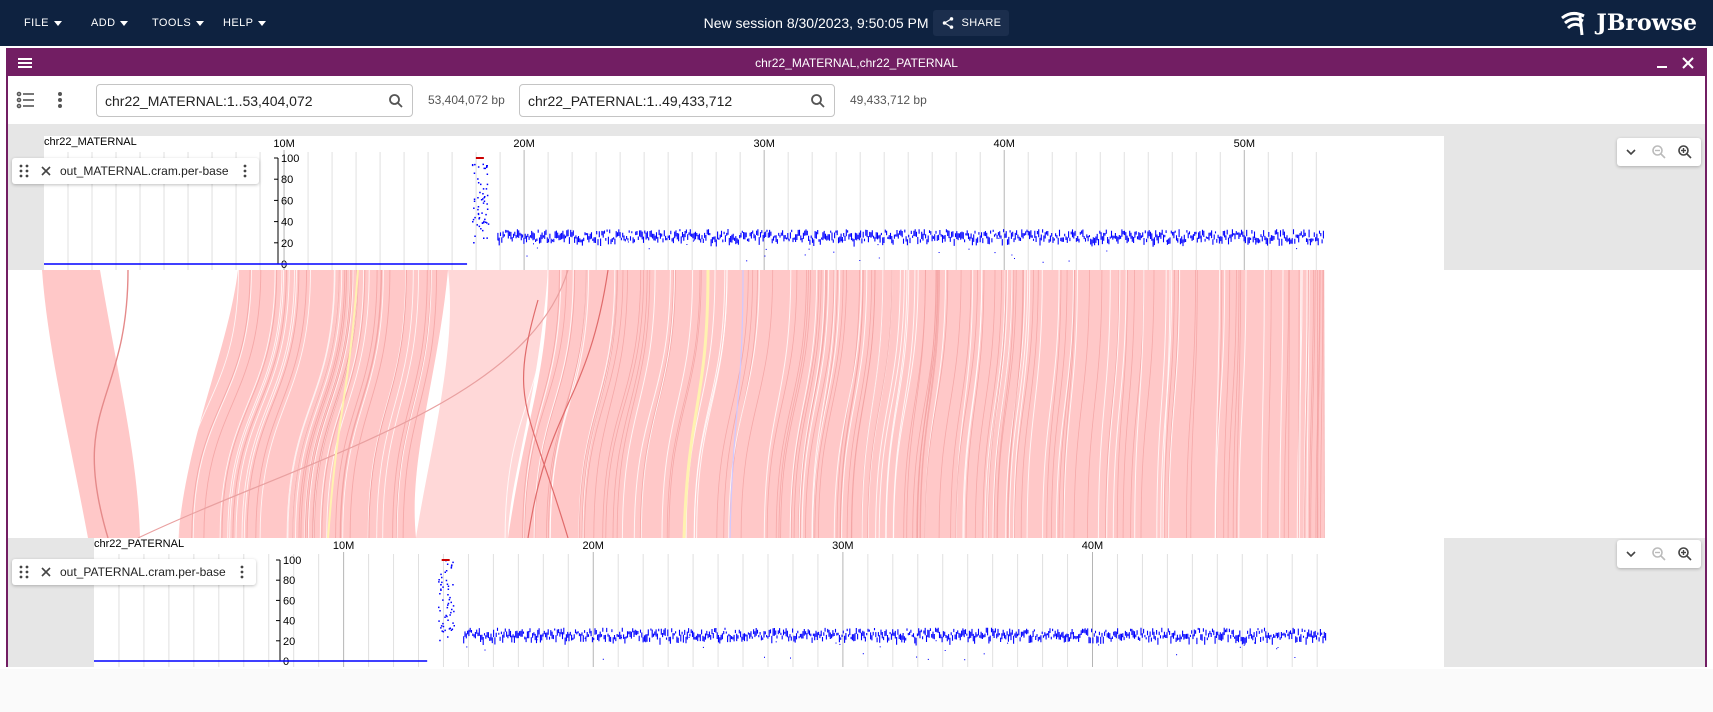 The image size is (1713, 712). What do you see at coordinates (238, 23) in the screenshot?
I see `help-menu-label: HELP` at bounding box center [238, 23].